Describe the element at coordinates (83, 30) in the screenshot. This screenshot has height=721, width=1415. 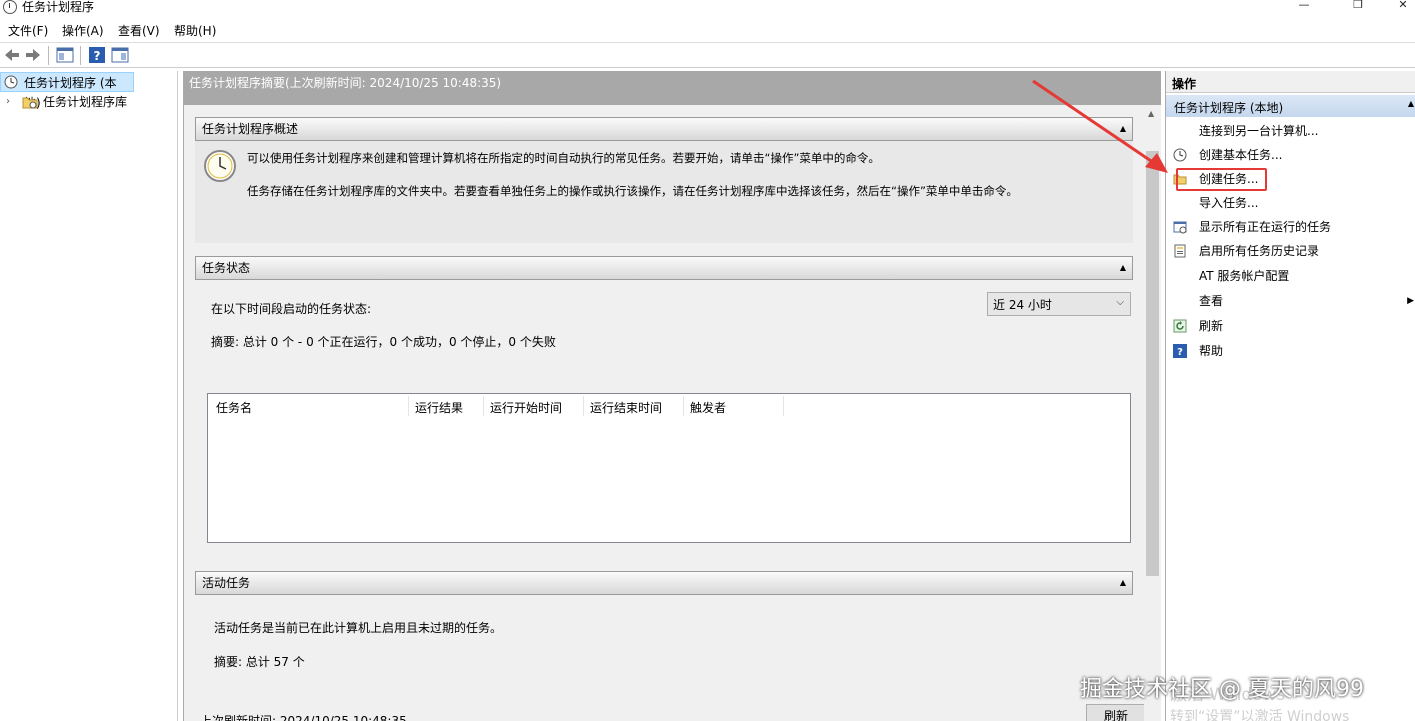
I see `menu-action: 操作(A)` at that location.